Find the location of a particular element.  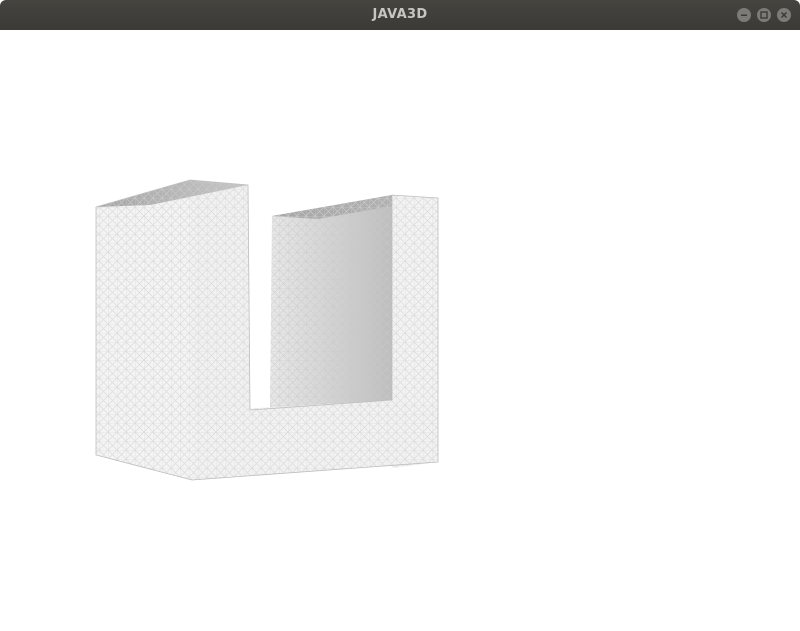

left-prong-front is located at coordinates (144, 330).